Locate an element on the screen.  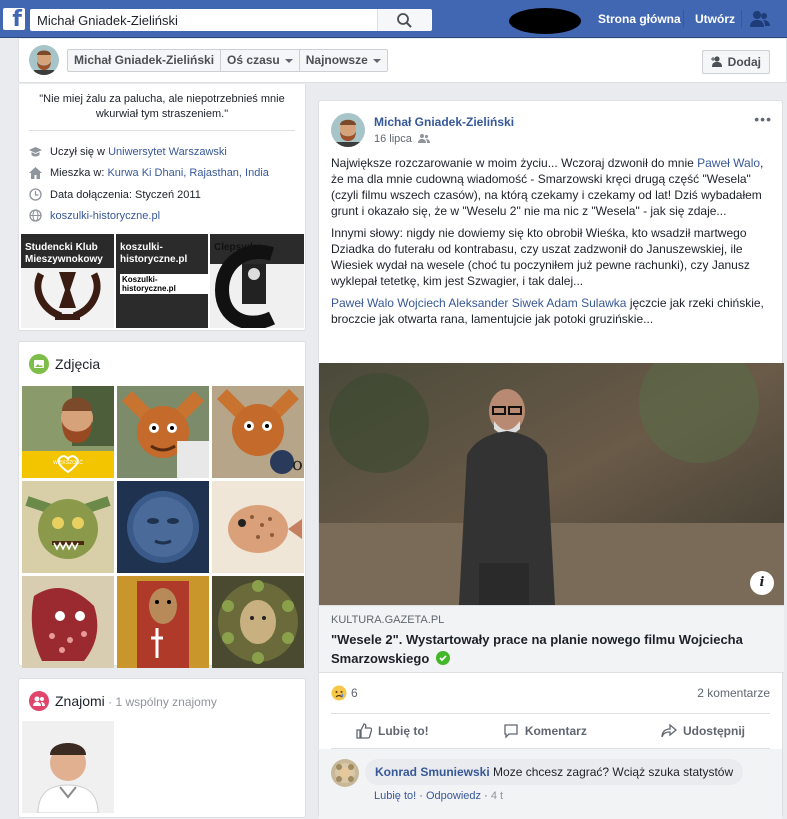
comment-button: Komentarz is located at coordinates (545, 731).